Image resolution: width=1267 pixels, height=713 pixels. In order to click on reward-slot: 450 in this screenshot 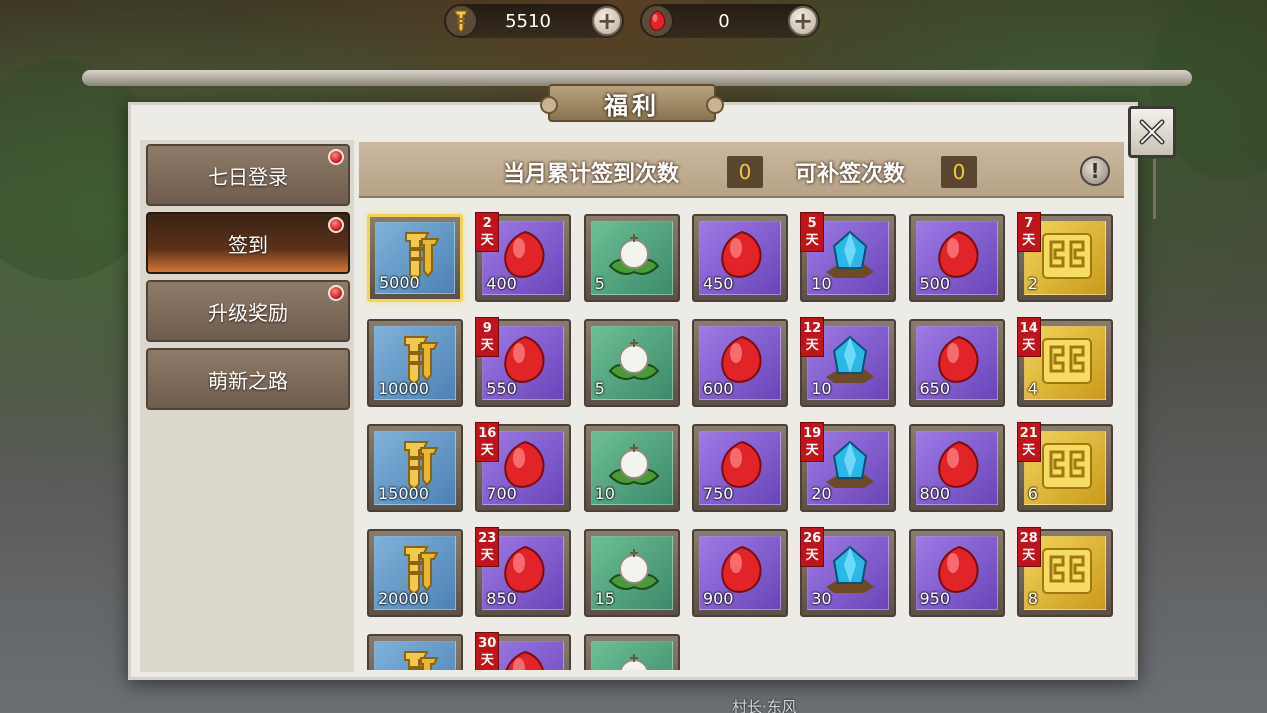, I will do `click(739, 258)`.